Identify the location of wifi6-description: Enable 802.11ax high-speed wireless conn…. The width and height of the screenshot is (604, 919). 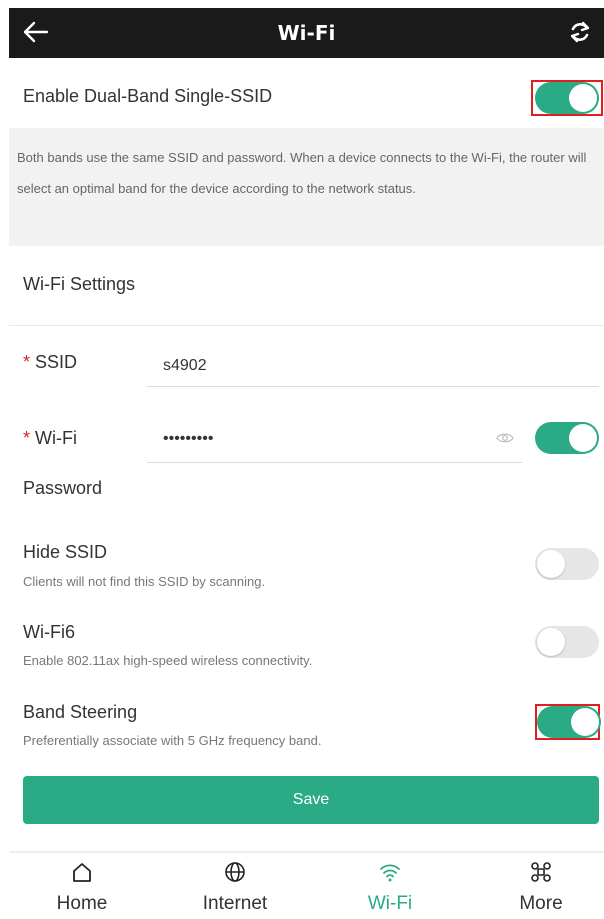
(168, 660).